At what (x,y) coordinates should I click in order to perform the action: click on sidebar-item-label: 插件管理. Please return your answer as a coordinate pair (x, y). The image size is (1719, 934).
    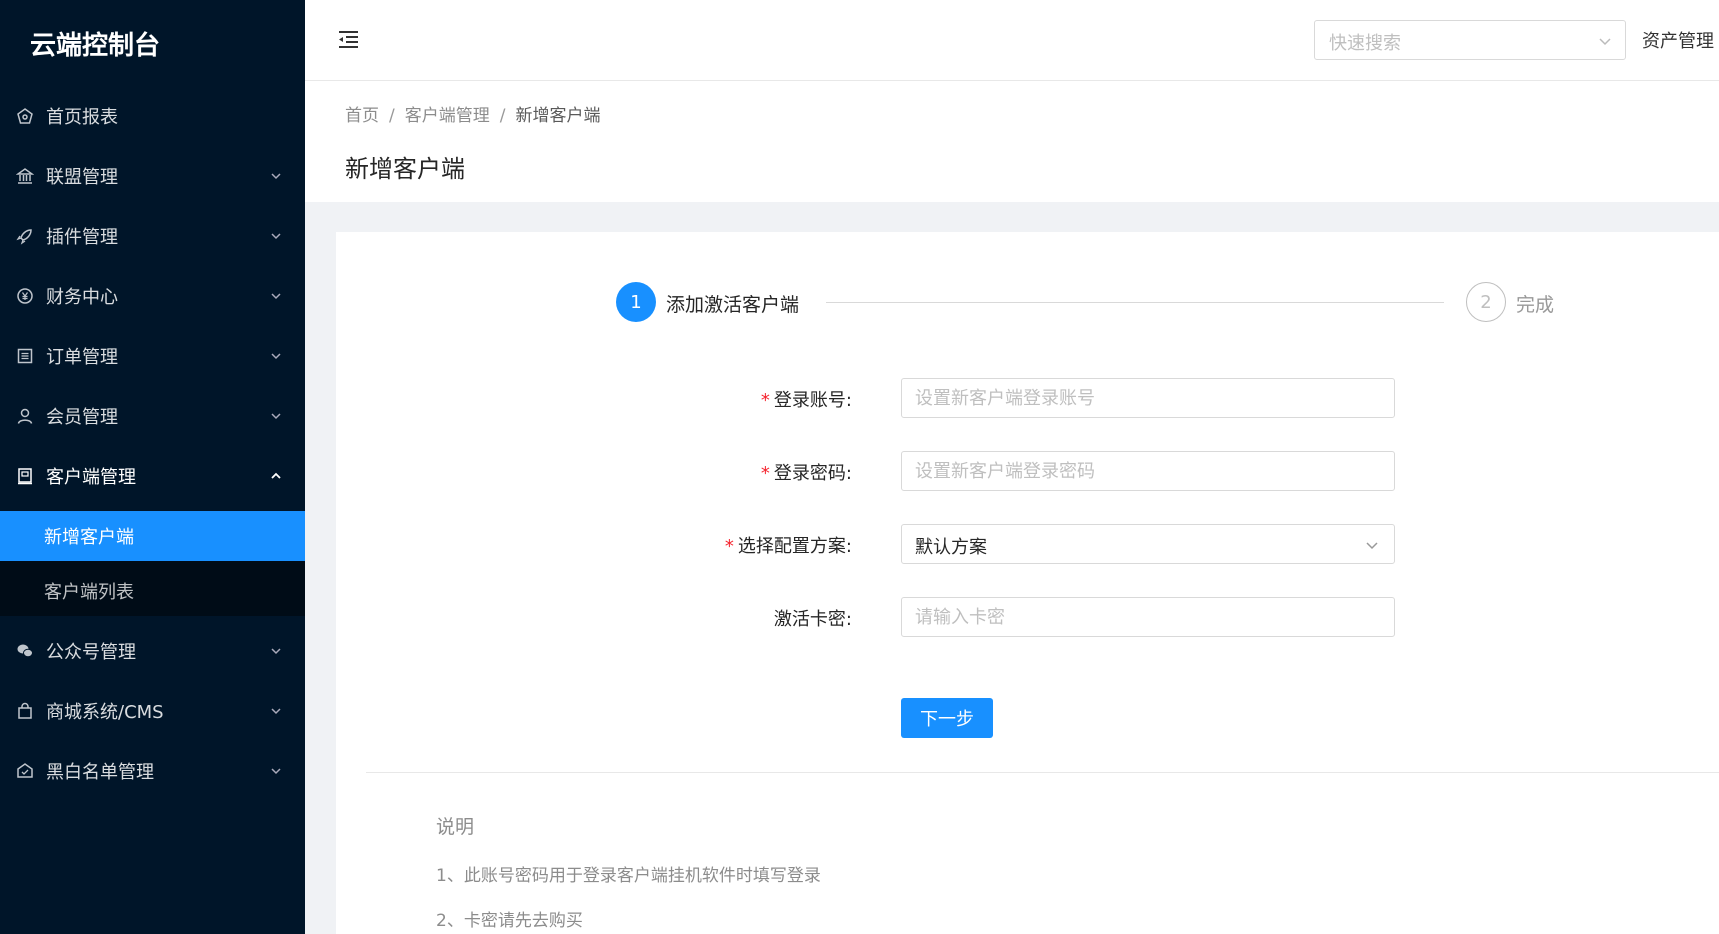
    Looking at the image, I should click on (82, 237).